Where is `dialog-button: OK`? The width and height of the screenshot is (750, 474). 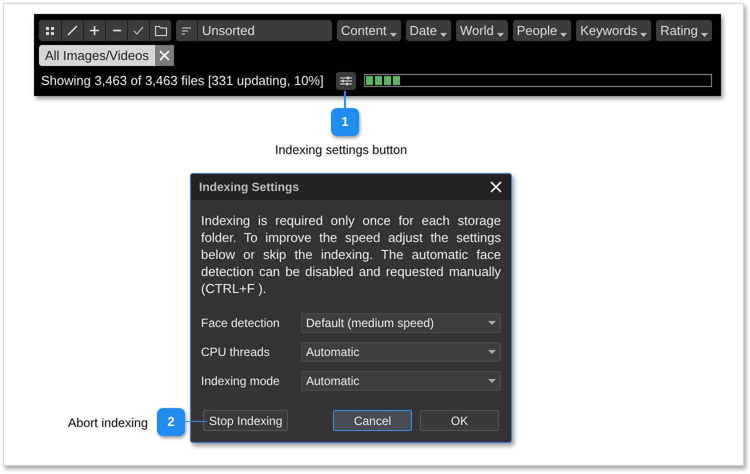 dialog-button: OK is located at coordinates (459, 420).